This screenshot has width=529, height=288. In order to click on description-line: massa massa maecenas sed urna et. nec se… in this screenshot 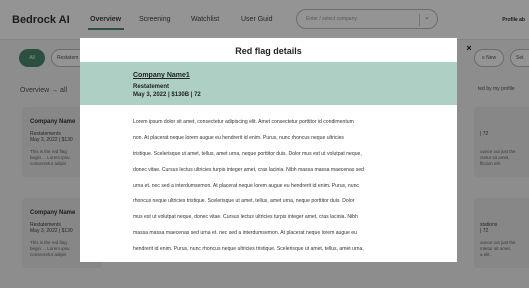, I will do `click(245, 233)`.